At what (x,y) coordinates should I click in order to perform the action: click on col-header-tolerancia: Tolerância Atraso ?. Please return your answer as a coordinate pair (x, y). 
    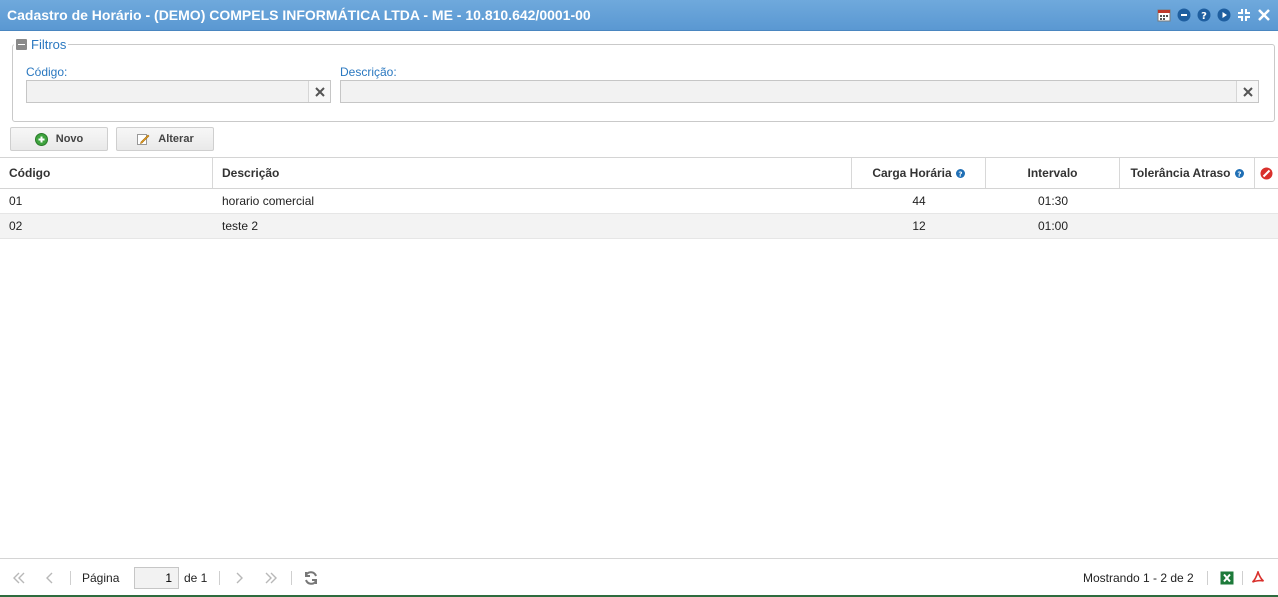
    Looking at the image, I should click on (1187, 173).